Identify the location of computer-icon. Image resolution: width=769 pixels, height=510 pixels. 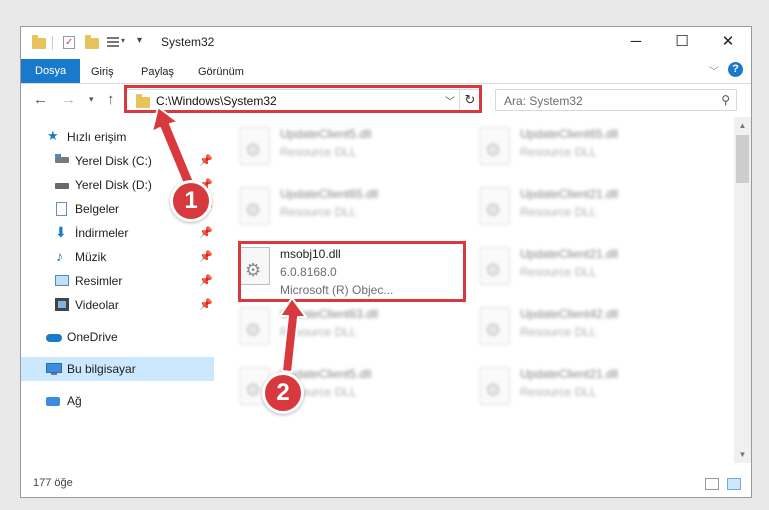
(54, 369).